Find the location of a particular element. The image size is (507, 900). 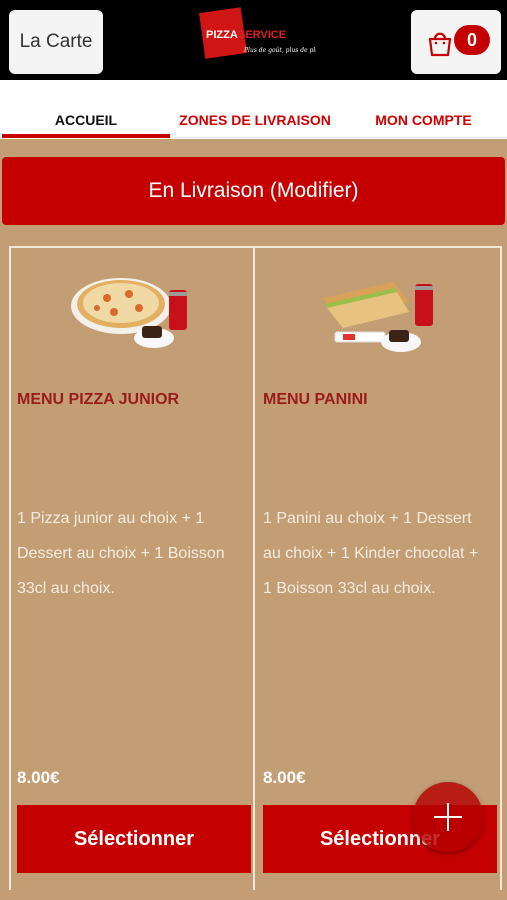

select-button: Sélectionner is located at coordinates (134, 839).